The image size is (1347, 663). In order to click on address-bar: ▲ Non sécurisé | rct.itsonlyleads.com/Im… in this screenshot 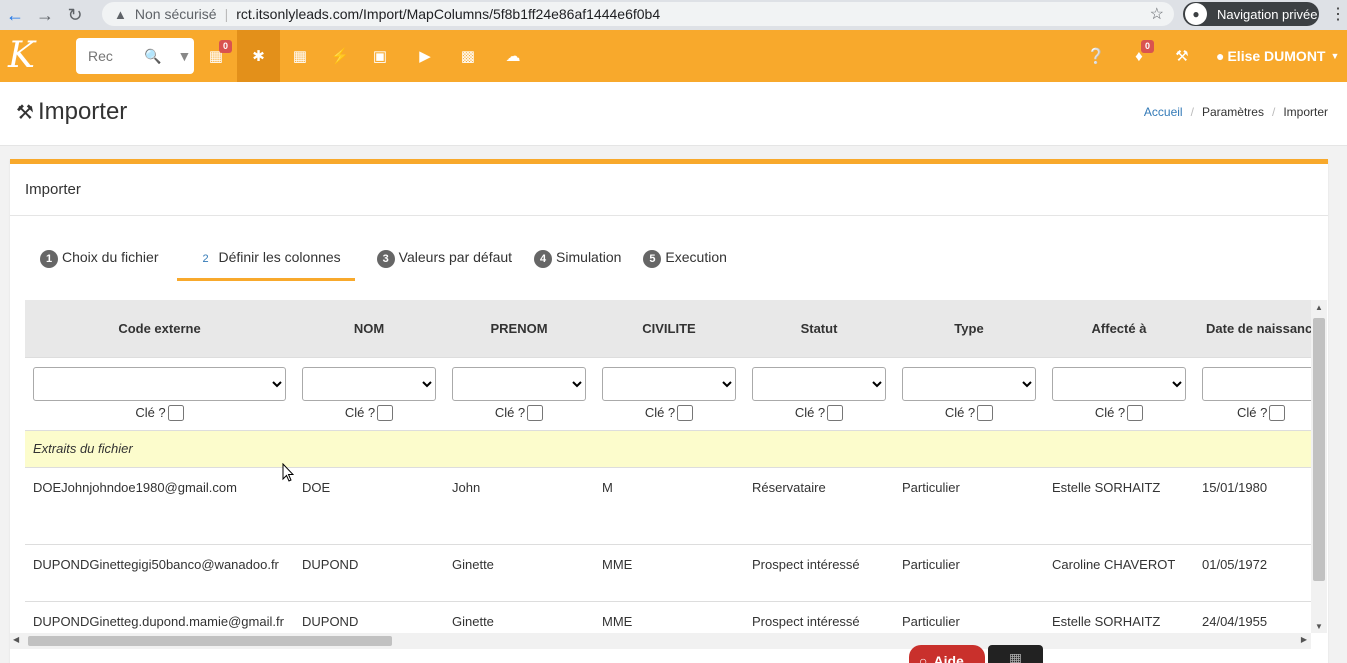, I will do `click(638, 14)`.